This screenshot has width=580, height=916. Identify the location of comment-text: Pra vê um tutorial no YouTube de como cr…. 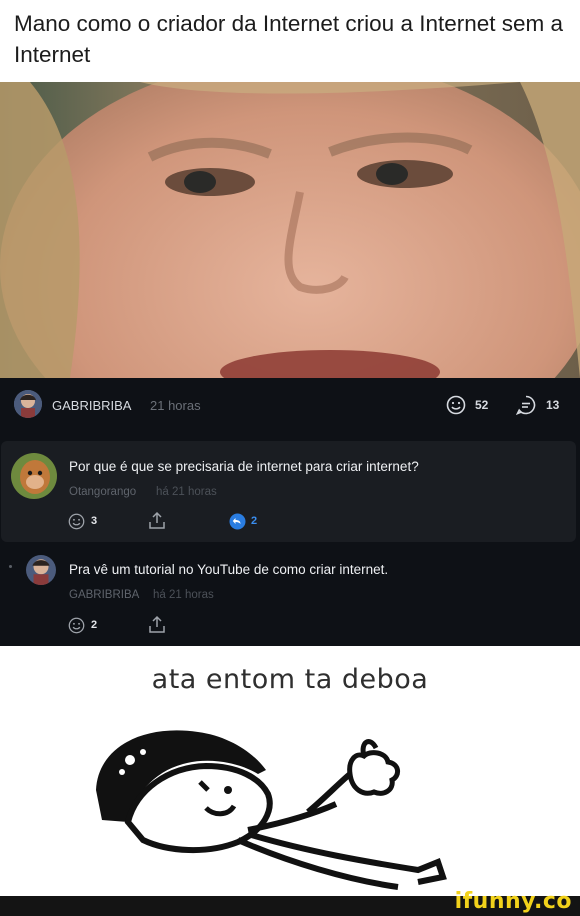
(229, 569).